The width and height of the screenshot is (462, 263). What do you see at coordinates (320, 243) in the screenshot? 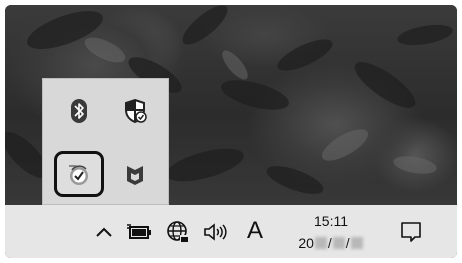
I see `redacted-year` at bounding box center [320, 243].